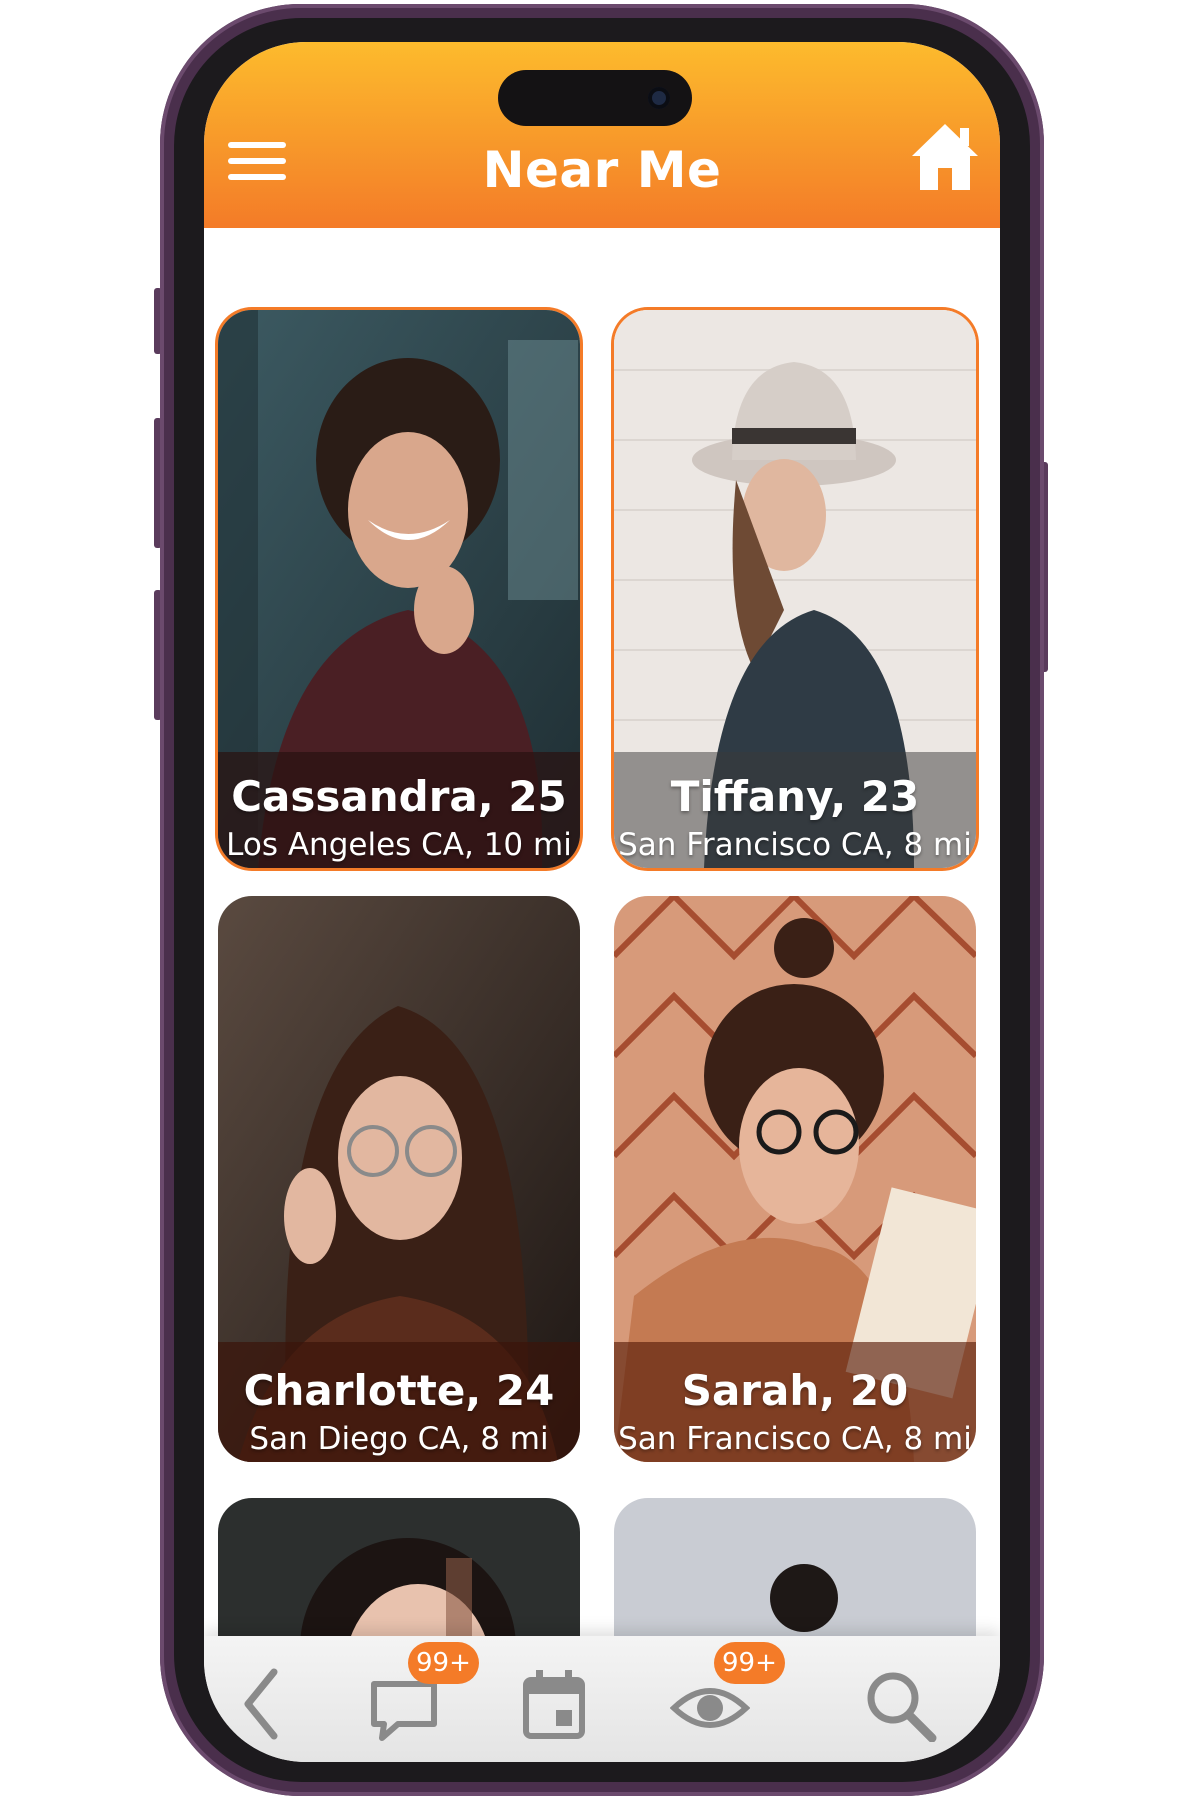 The height and width of the screenshot is (1800, 1200). Describe the element at coordinates (749, 1663) in the screenshot. I see `viewers-badge: 99+` at that location.